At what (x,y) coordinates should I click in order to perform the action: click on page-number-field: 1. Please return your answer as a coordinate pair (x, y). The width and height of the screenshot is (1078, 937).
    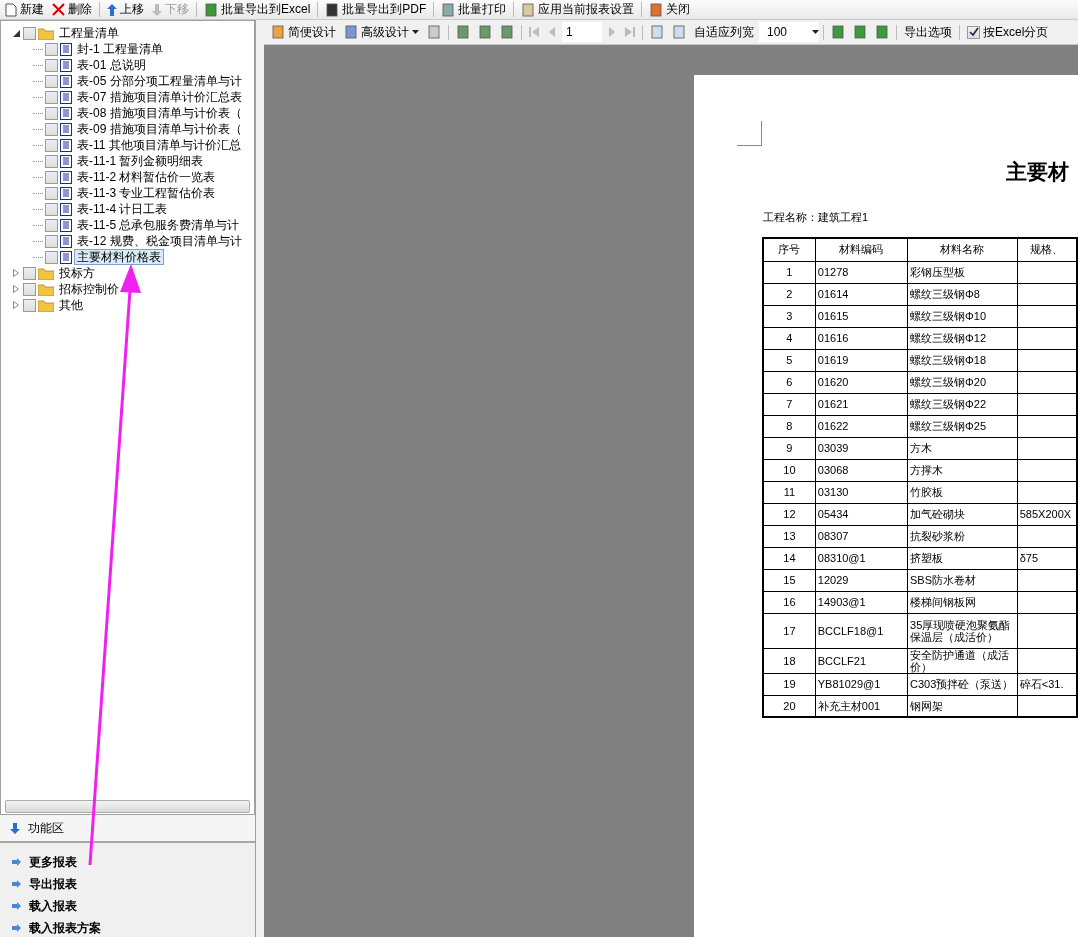
    Looking at the image, I should click on (582, 32).